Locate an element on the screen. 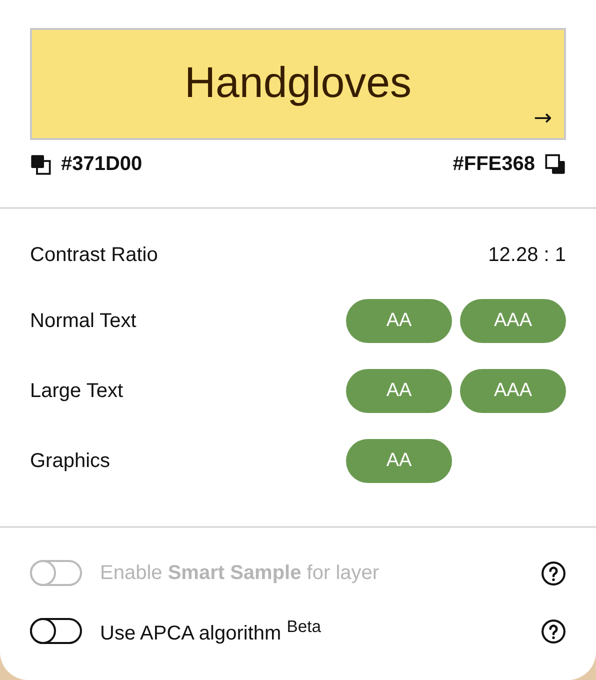  swap-arrow-button: → is located at coordinates (543, 119).